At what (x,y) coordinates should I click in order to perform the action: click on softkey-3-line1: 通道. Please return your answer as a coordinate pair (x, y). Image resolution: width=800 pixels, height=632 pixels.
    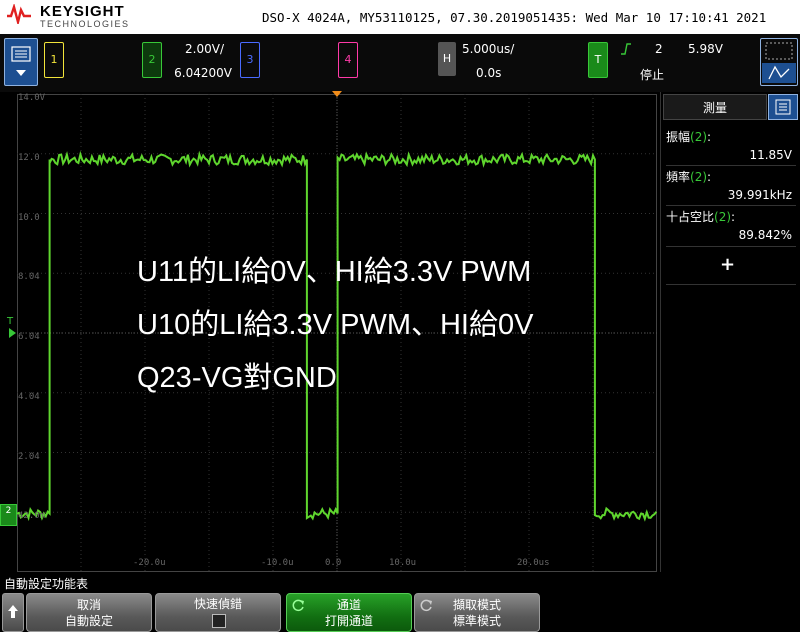
    Looking at the image, I should click on (348, 605).